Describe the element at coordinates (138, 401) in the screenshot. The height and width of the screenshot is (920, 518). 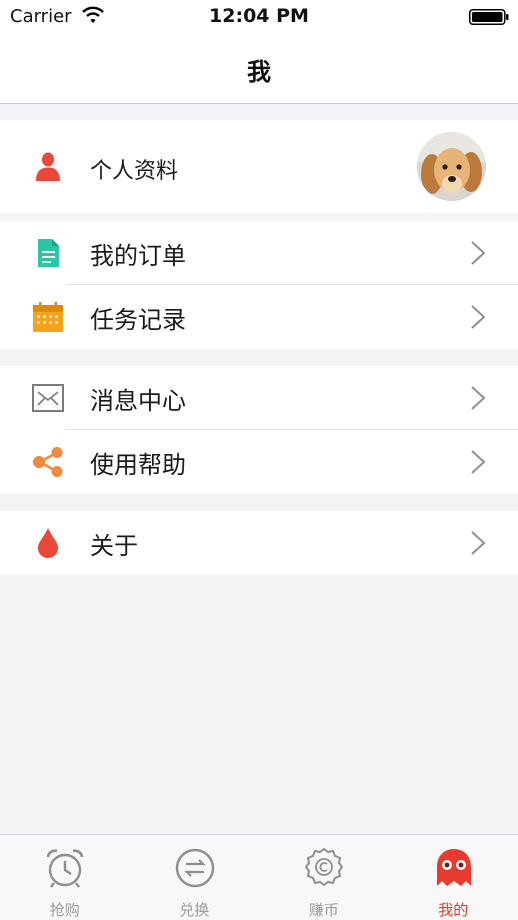
I see `messages-label: 消息中心` at that location.